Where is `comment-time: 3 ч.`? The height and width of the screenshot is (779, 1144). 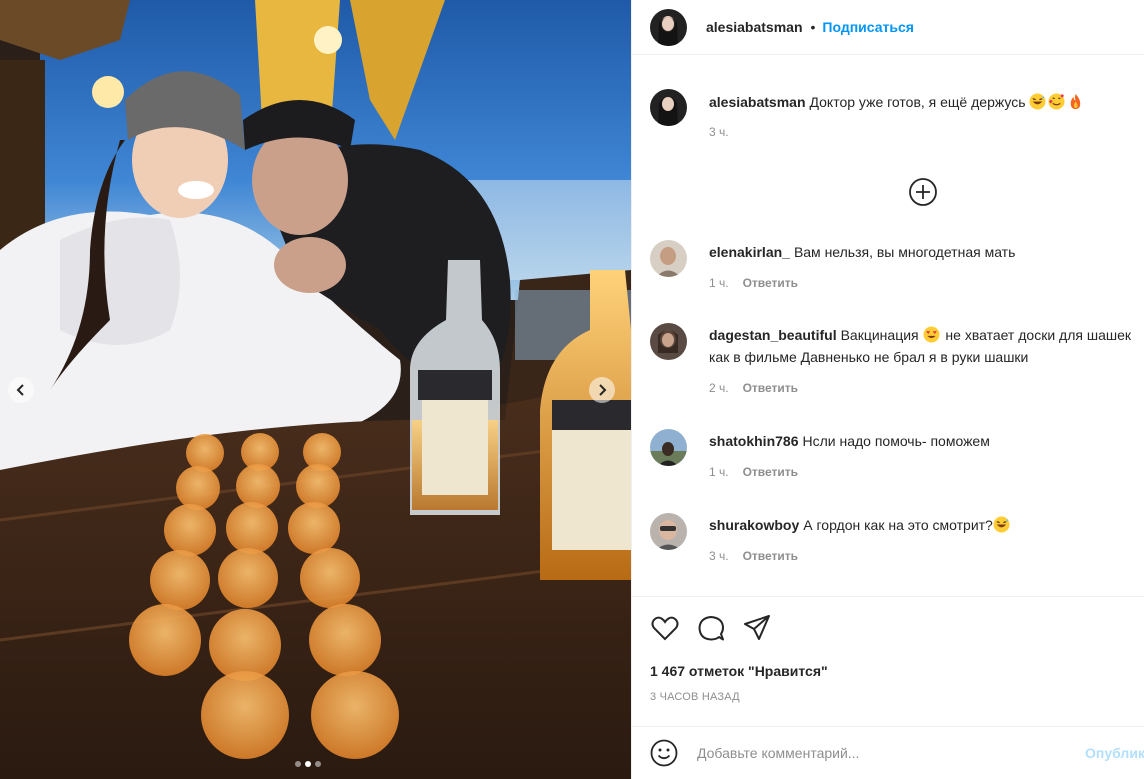 comment-time: 3 ч. is located at coordinates (719, 556).